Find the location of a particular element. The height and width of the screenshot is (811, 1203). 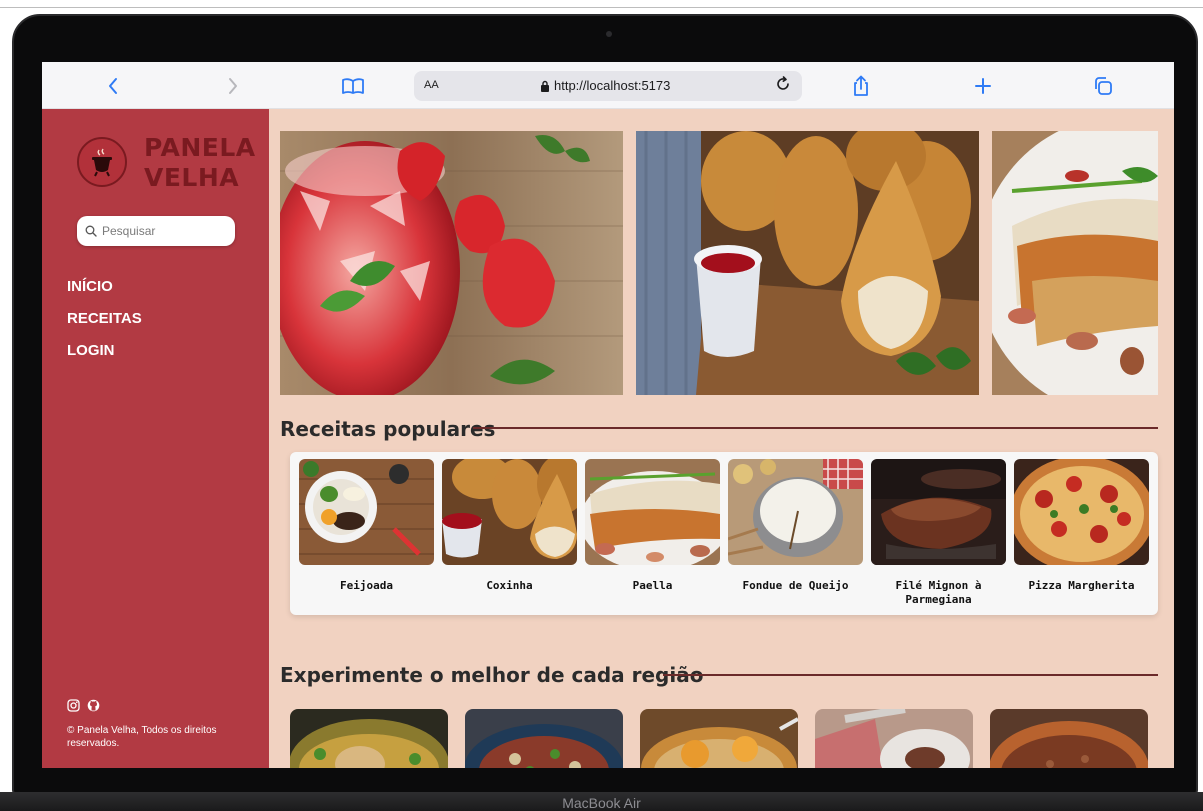

instagram-icon is located at coordinates (73, 705).